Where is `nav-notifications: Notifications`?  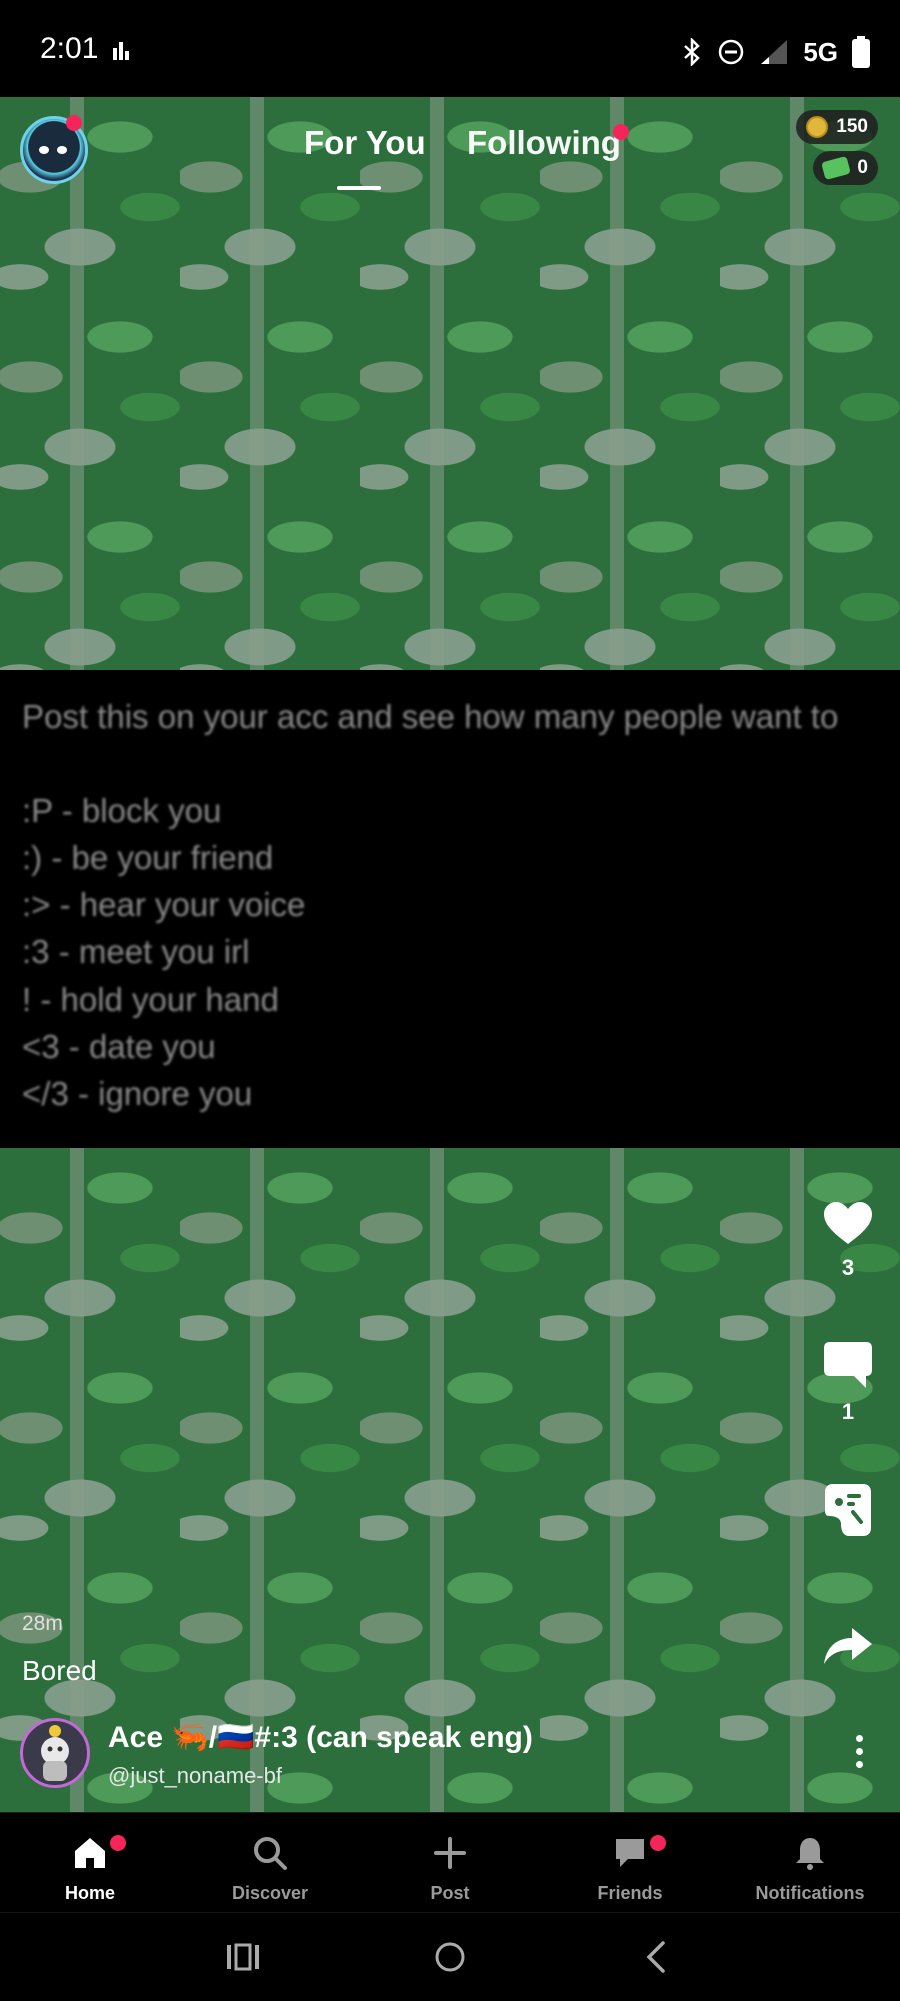 nav-notifications: Notifications is located at coordinates (810, 1863).